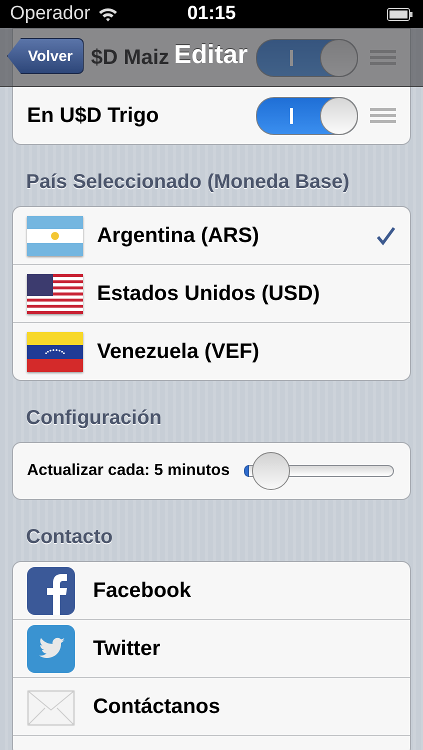  Describe the element at coordinates (187, 182) in the screenshot. I see `section-header: País Seleccionado (Moneda Base)` at that location.